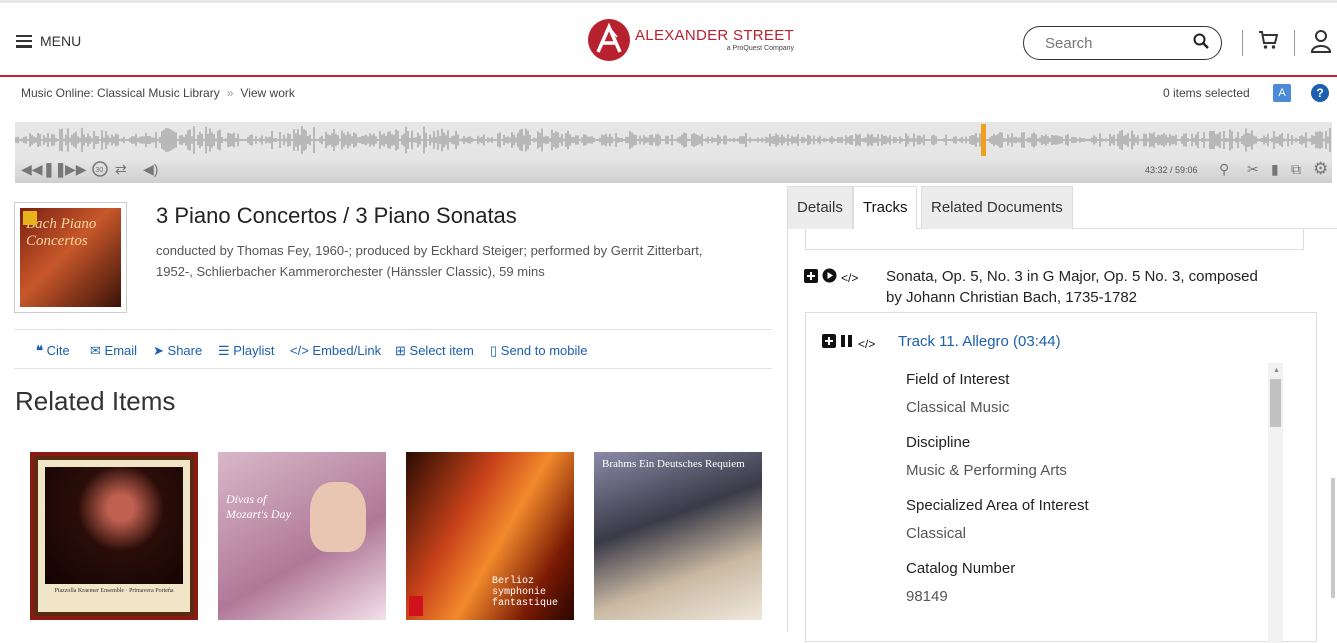 The height and width of the screenshot is (643, 1337). What do you see at coordinates (1118, 43) in the screenshot?
I see `search-input` at bounding box center [1118, 43].